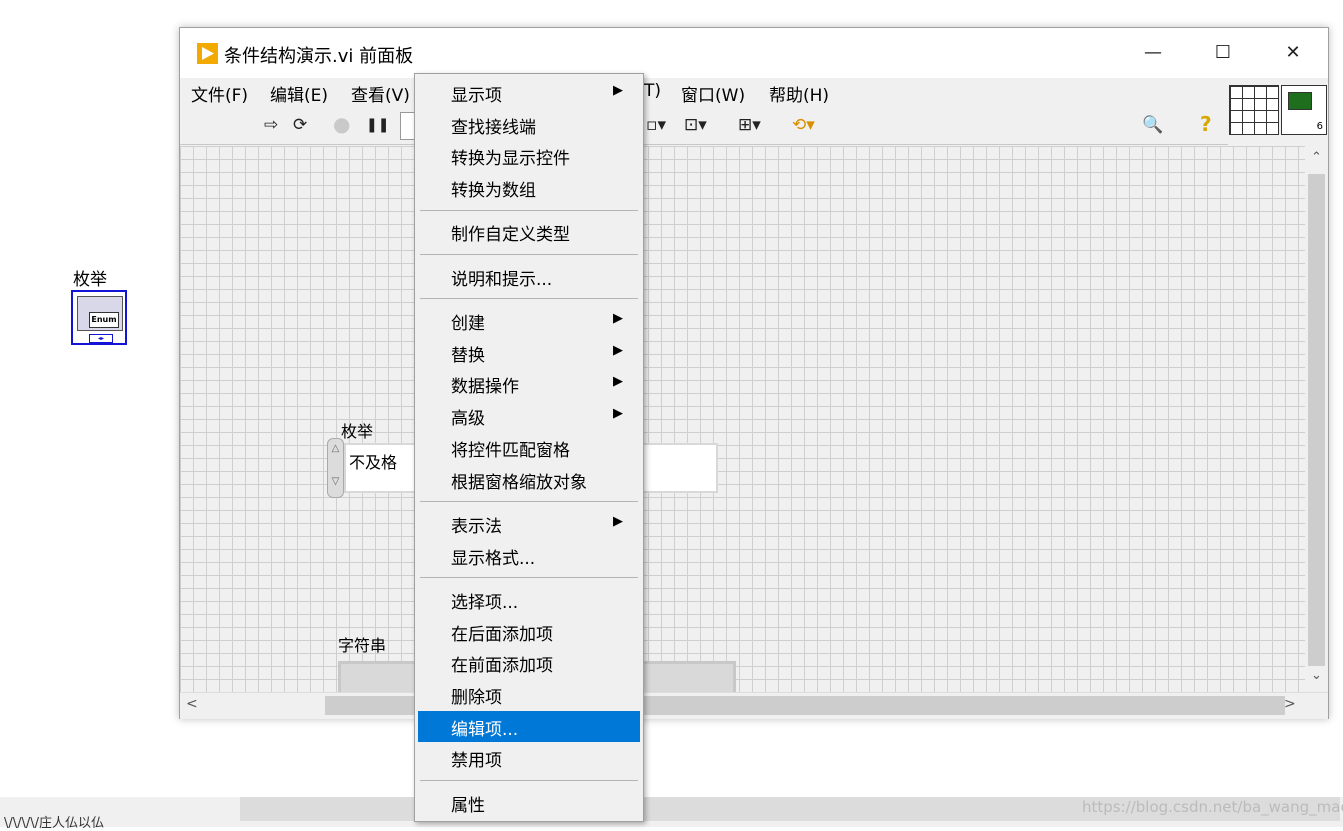 This screenshot has width=1343, height=831. What do you see at coordinates (1300, 101) in the screenshot?
I see `vi-icon-screen` at bounding box center [1300, 101].